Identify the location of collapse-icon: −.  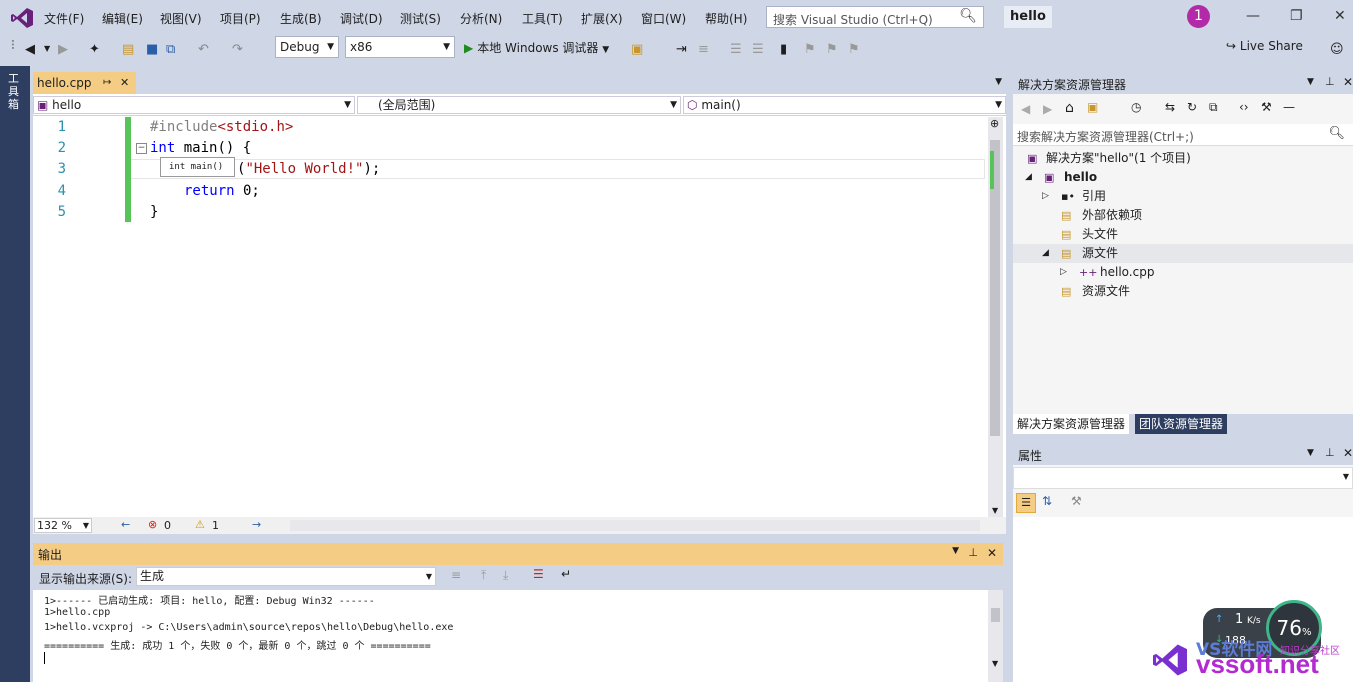
(141, 148).